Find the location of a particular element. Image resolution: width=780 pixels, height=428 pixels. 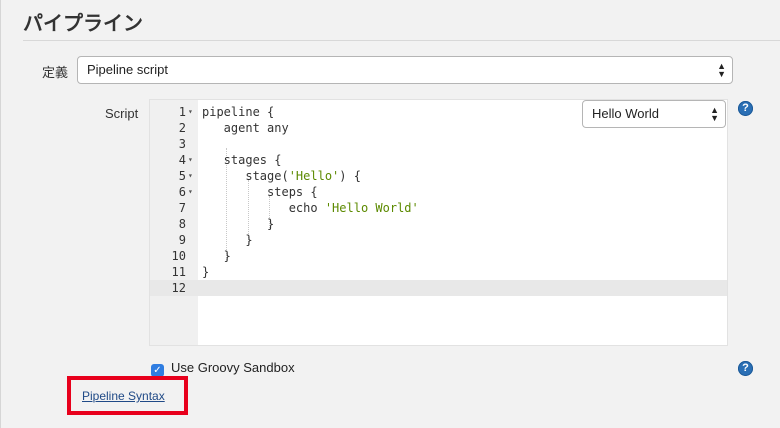

line-number: 12 is located at coordinates (178, 288).